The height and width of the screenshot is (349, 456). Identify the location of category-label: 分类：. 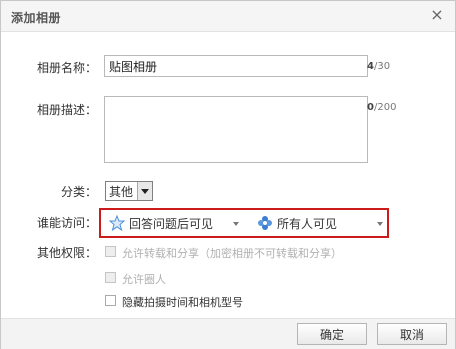
(78, 192).